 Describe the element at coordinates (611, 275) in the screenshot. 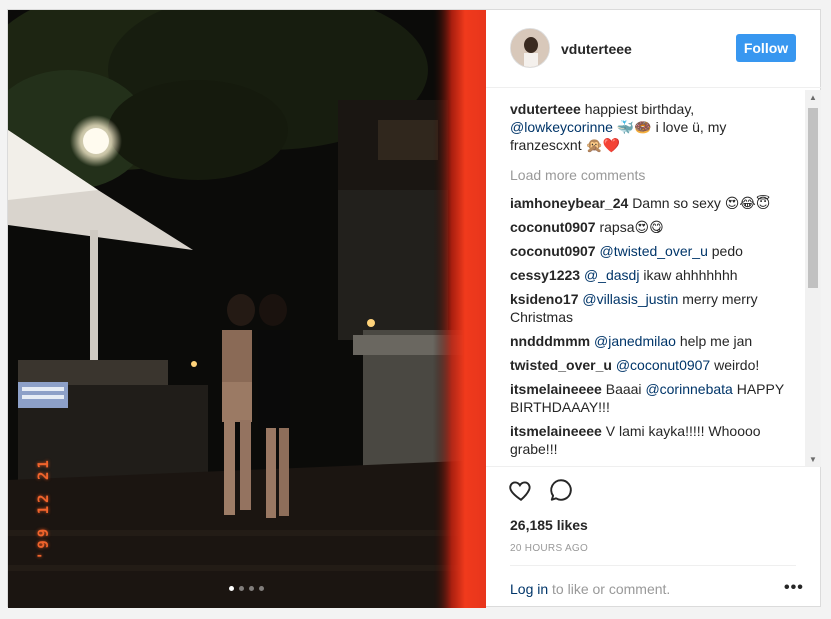

I see `comment-mention: @_dasdj` at that location.